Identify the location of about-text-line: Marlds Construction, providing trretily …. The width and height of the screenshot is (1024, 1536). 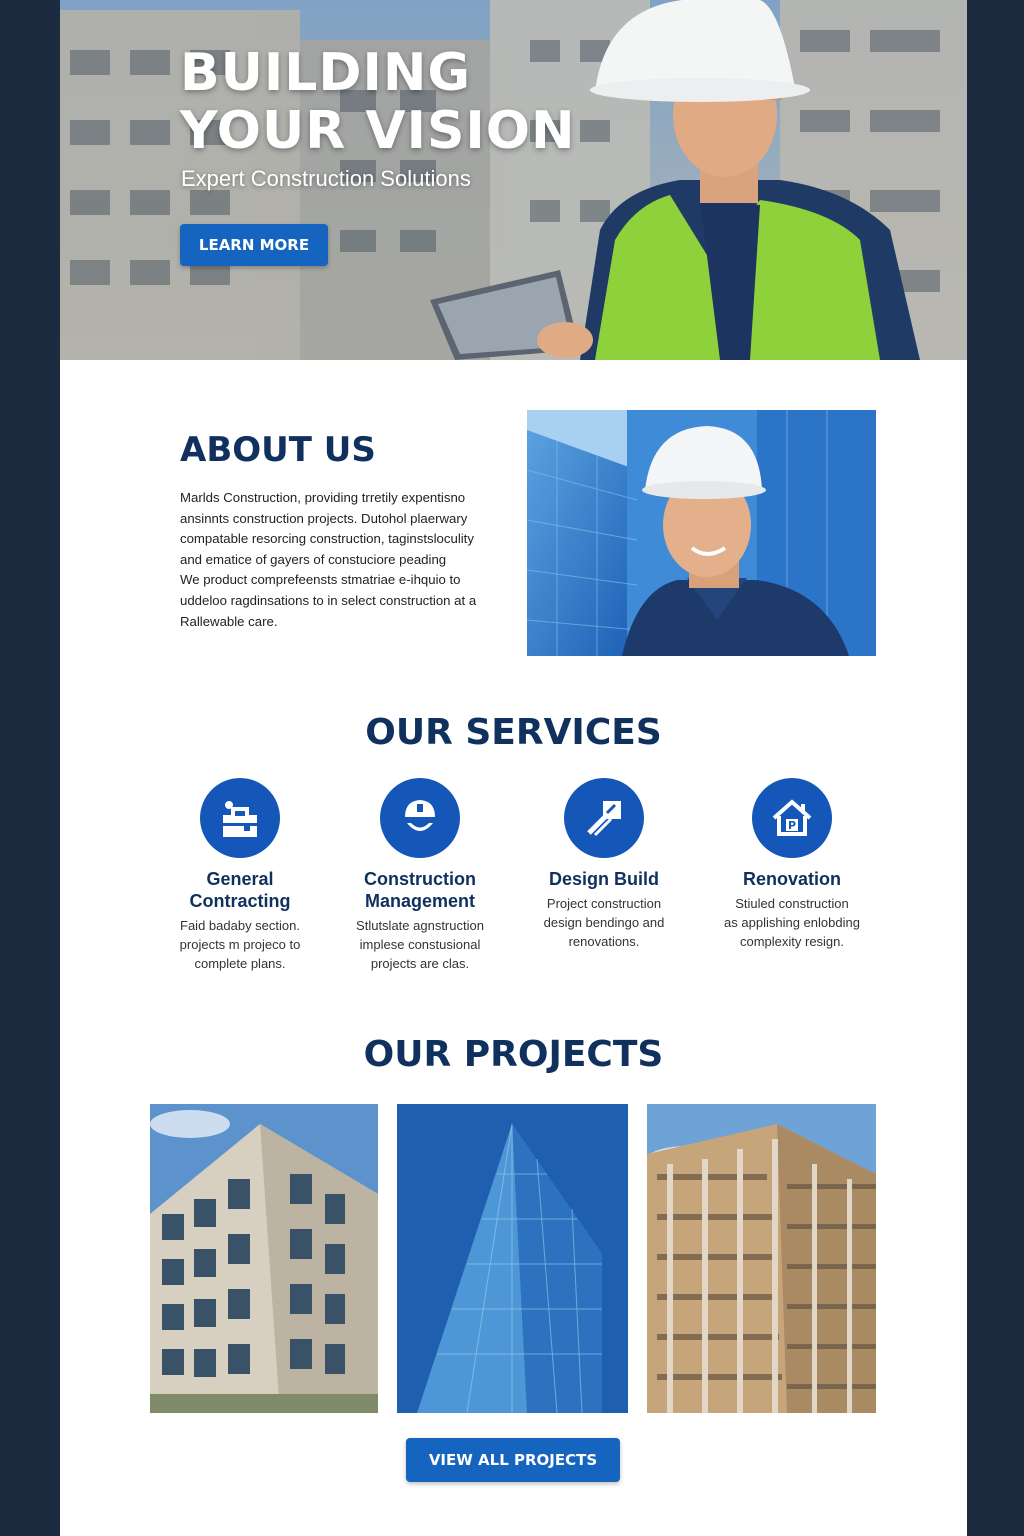
(323, 497).